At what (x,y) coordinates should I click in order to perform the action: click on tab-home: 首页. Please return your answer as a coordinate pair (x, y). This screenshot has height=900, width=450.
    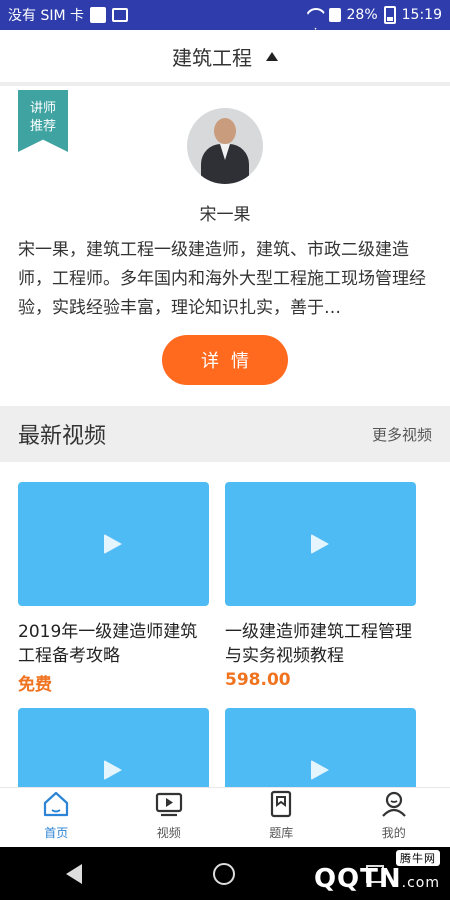
    Looking at the image, I should click on (56, 817).